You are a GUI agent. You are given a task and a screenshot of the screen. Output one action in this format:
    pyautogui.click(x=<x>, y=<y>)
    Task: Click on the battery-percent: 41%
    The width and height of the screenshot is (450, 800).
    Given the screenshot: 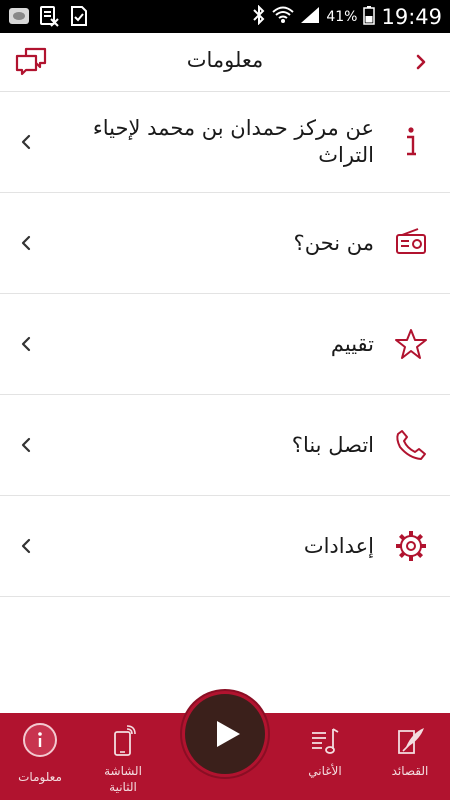 What is the action you would take?
    pyautogui.click(x=342, y=16)
    